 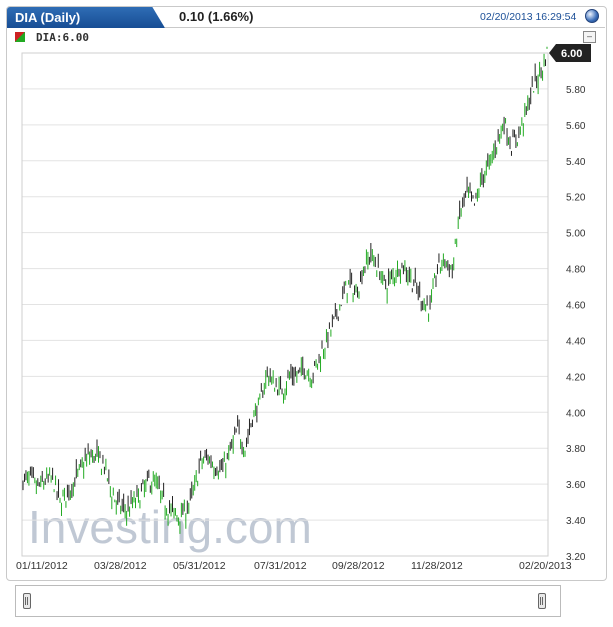 I want to click on y-tick-label: 3.60, so click(x=576, y=485).